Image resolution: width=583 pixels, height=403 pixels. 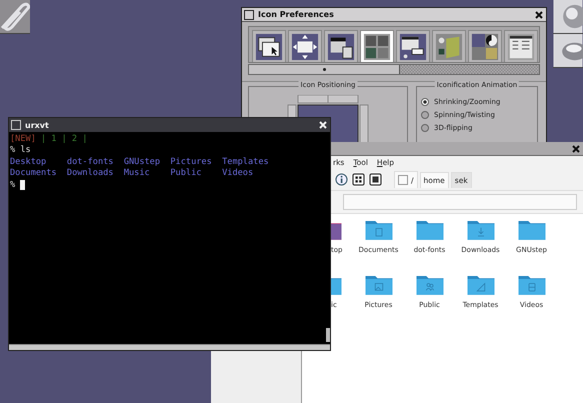 What do you see at coordinates (64, 140) in the screenshot?
I see `tab-list: | 1 | 2 |` at bounding box center [64, 140].